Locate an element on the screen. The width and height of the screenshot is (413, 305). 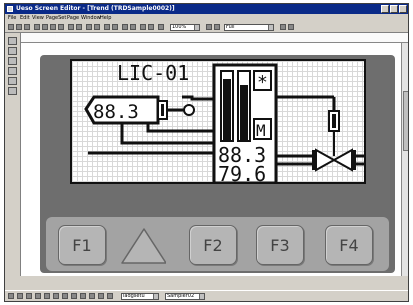
mode-indicator: M is located at coordinates (261, 130).